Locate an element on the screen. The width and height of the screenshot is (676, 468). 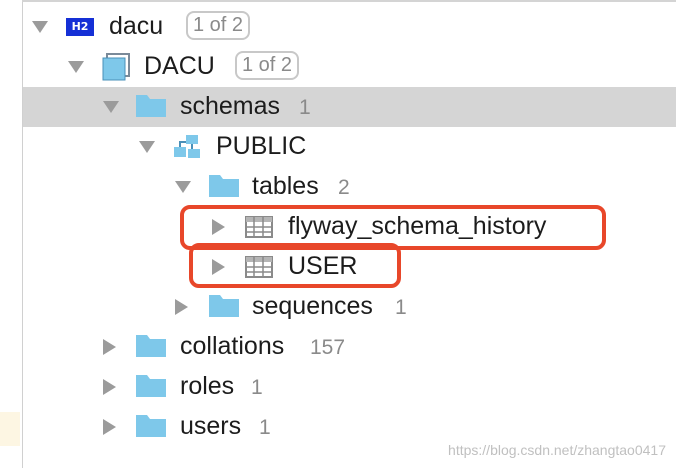
node-count: 157 is located at coordinates (328, 347).